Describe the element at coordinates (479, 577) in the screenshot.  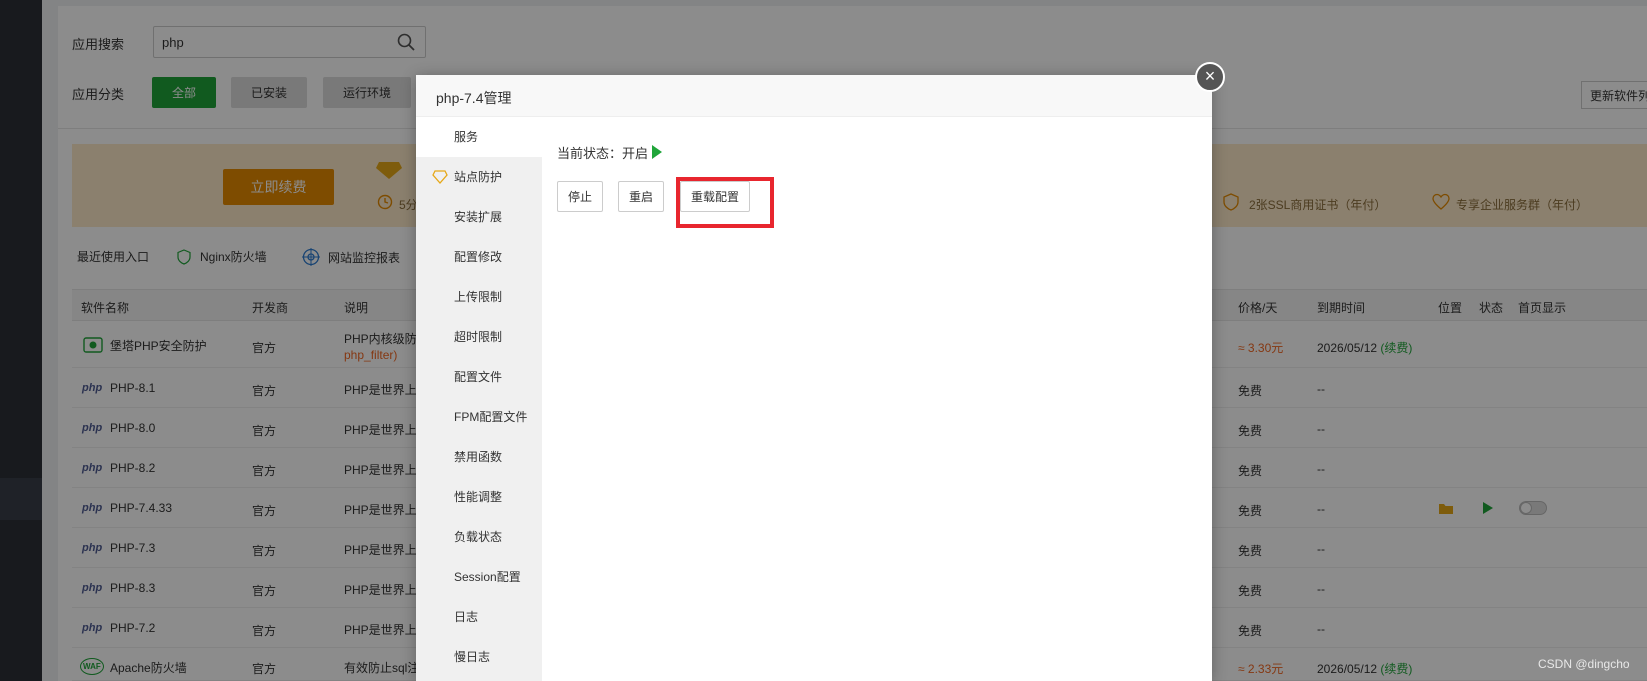
I see `menu-session-config: Session配置` at that location.